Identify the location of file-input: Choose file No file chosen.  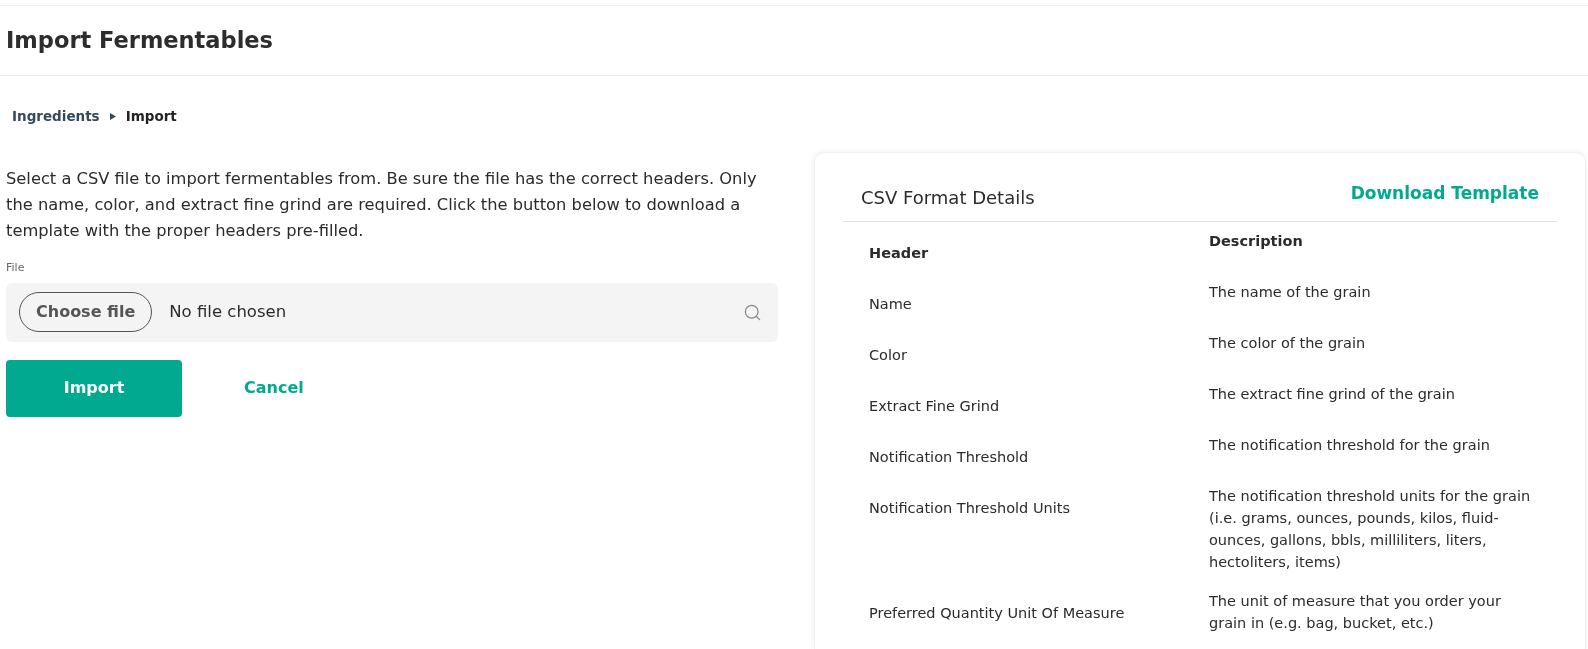
(392, 312).